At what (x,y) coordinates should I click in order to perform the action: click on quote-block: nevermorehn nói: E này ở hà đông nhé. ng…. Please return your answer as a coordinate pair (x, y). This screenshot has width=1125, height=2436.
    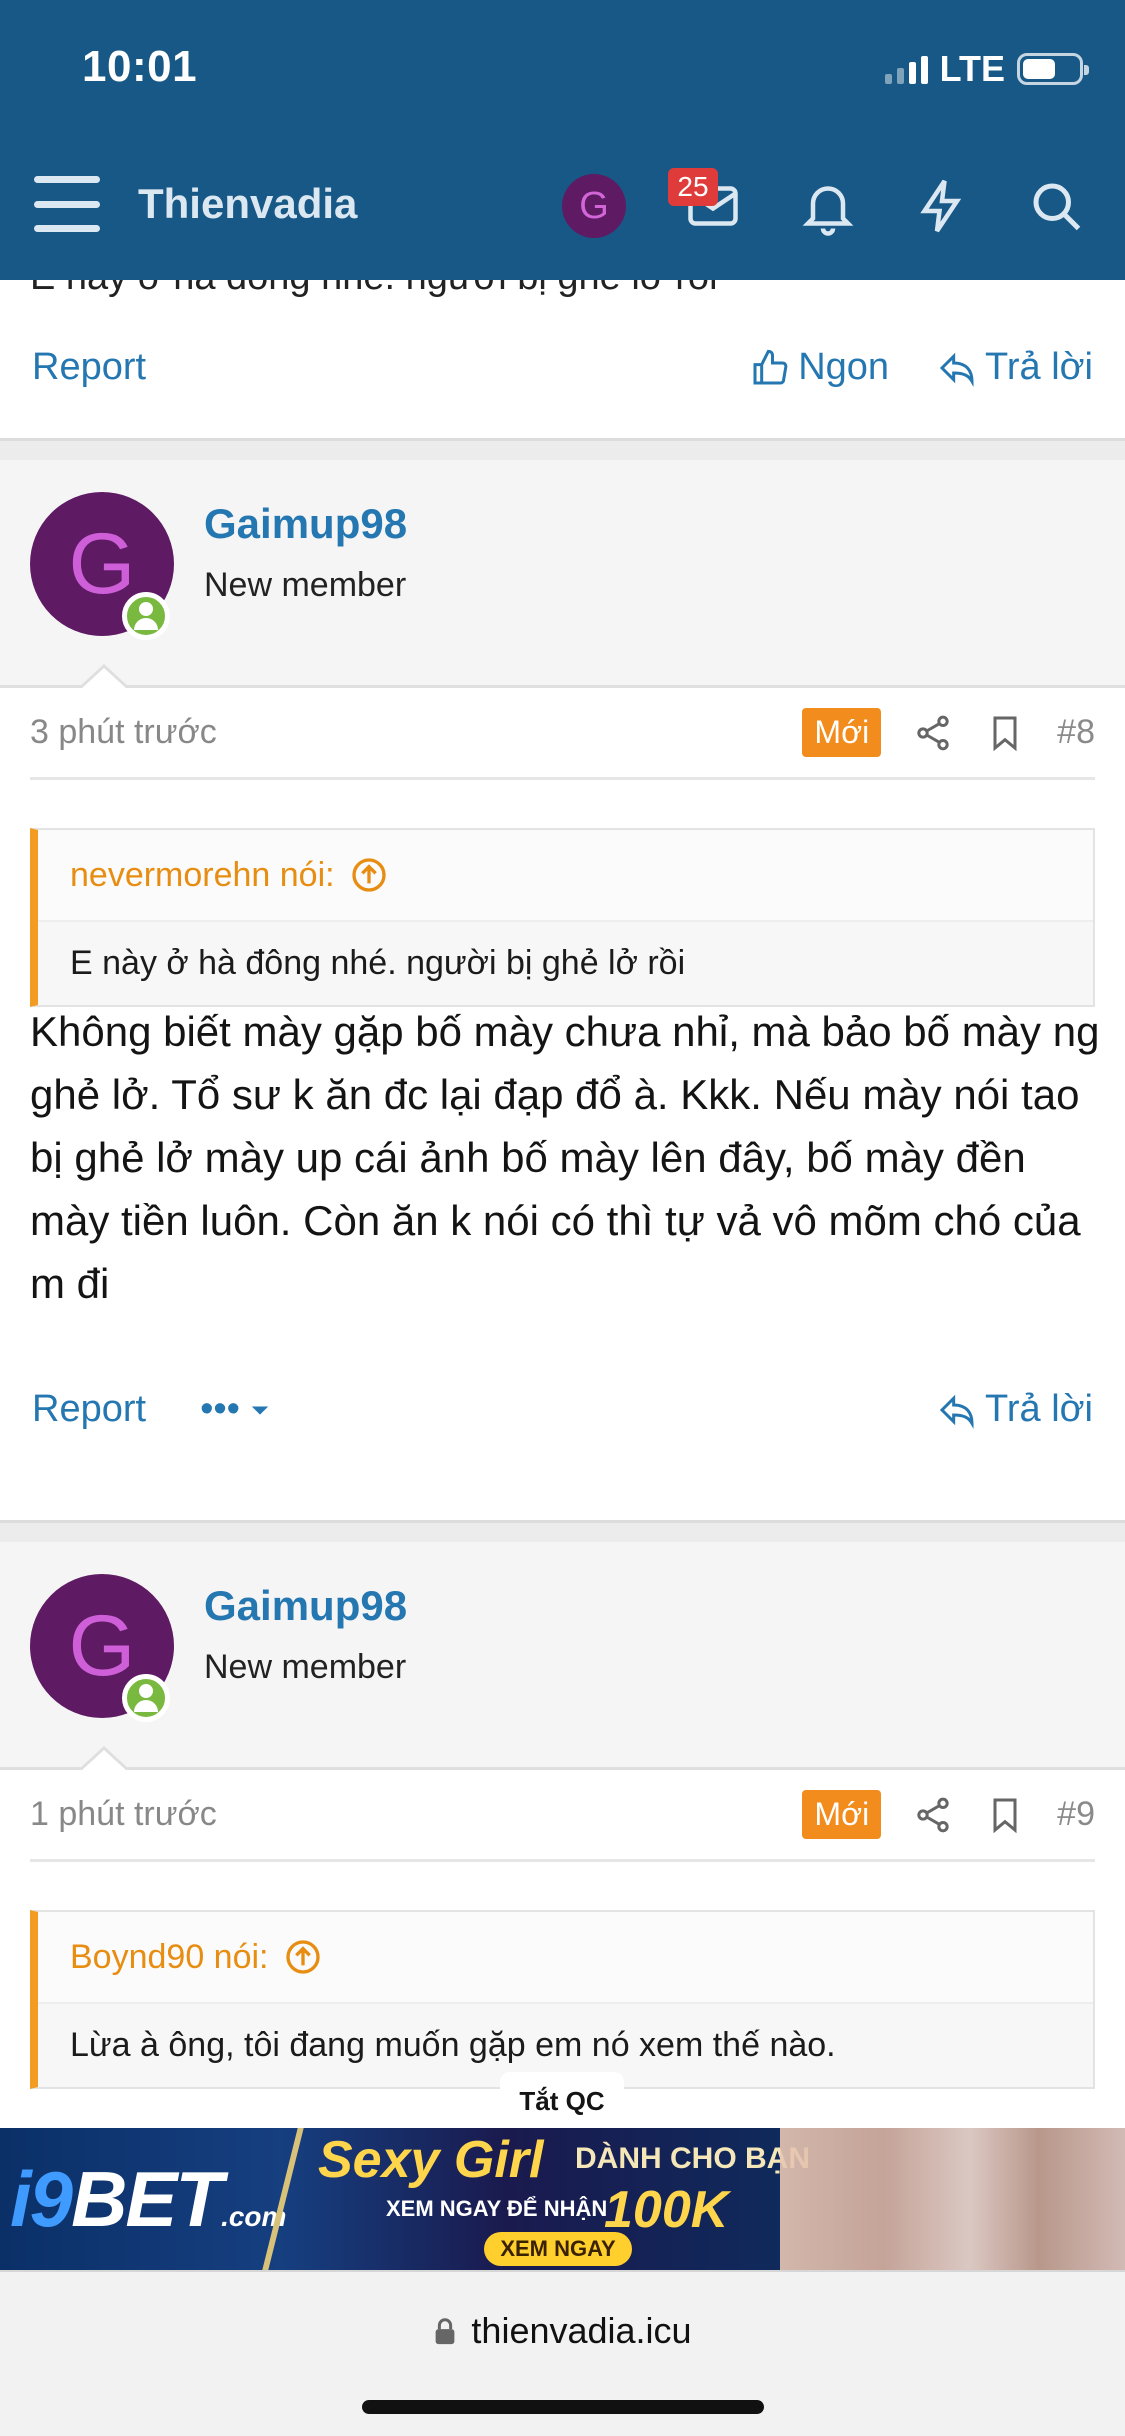
    Looking at the image, I should click on (562, 917).